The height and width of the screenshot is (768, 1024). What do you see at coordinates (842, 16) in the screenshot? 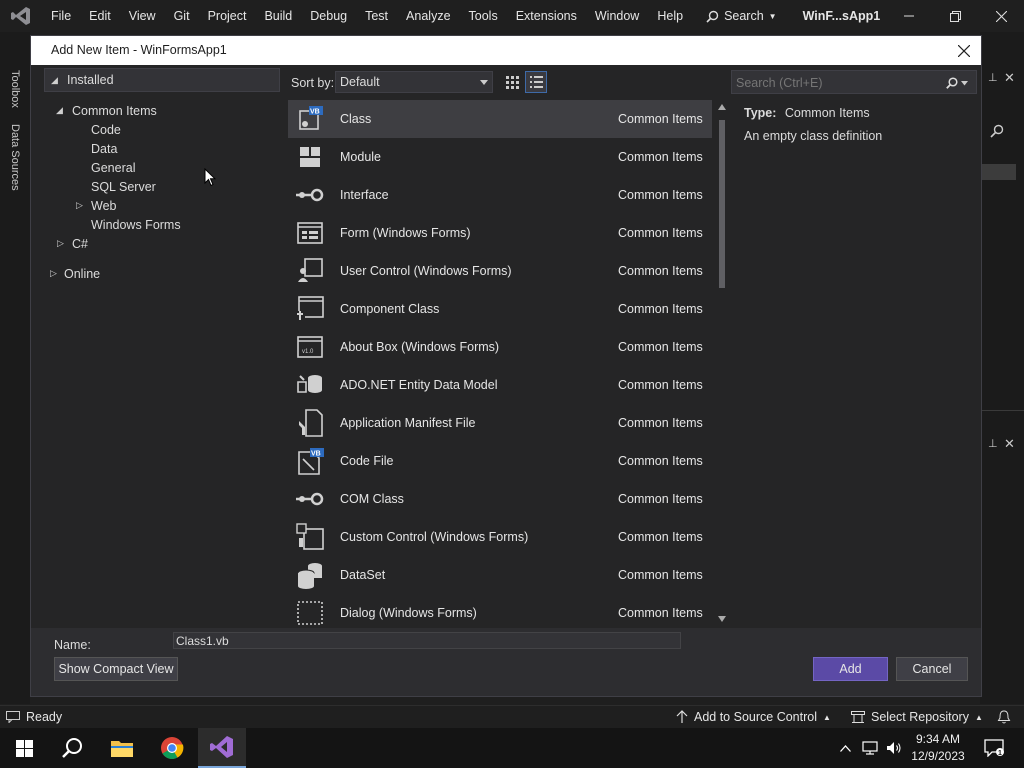
I see `solution-name: WinF...sApp1` at bounding box center [842, 16].